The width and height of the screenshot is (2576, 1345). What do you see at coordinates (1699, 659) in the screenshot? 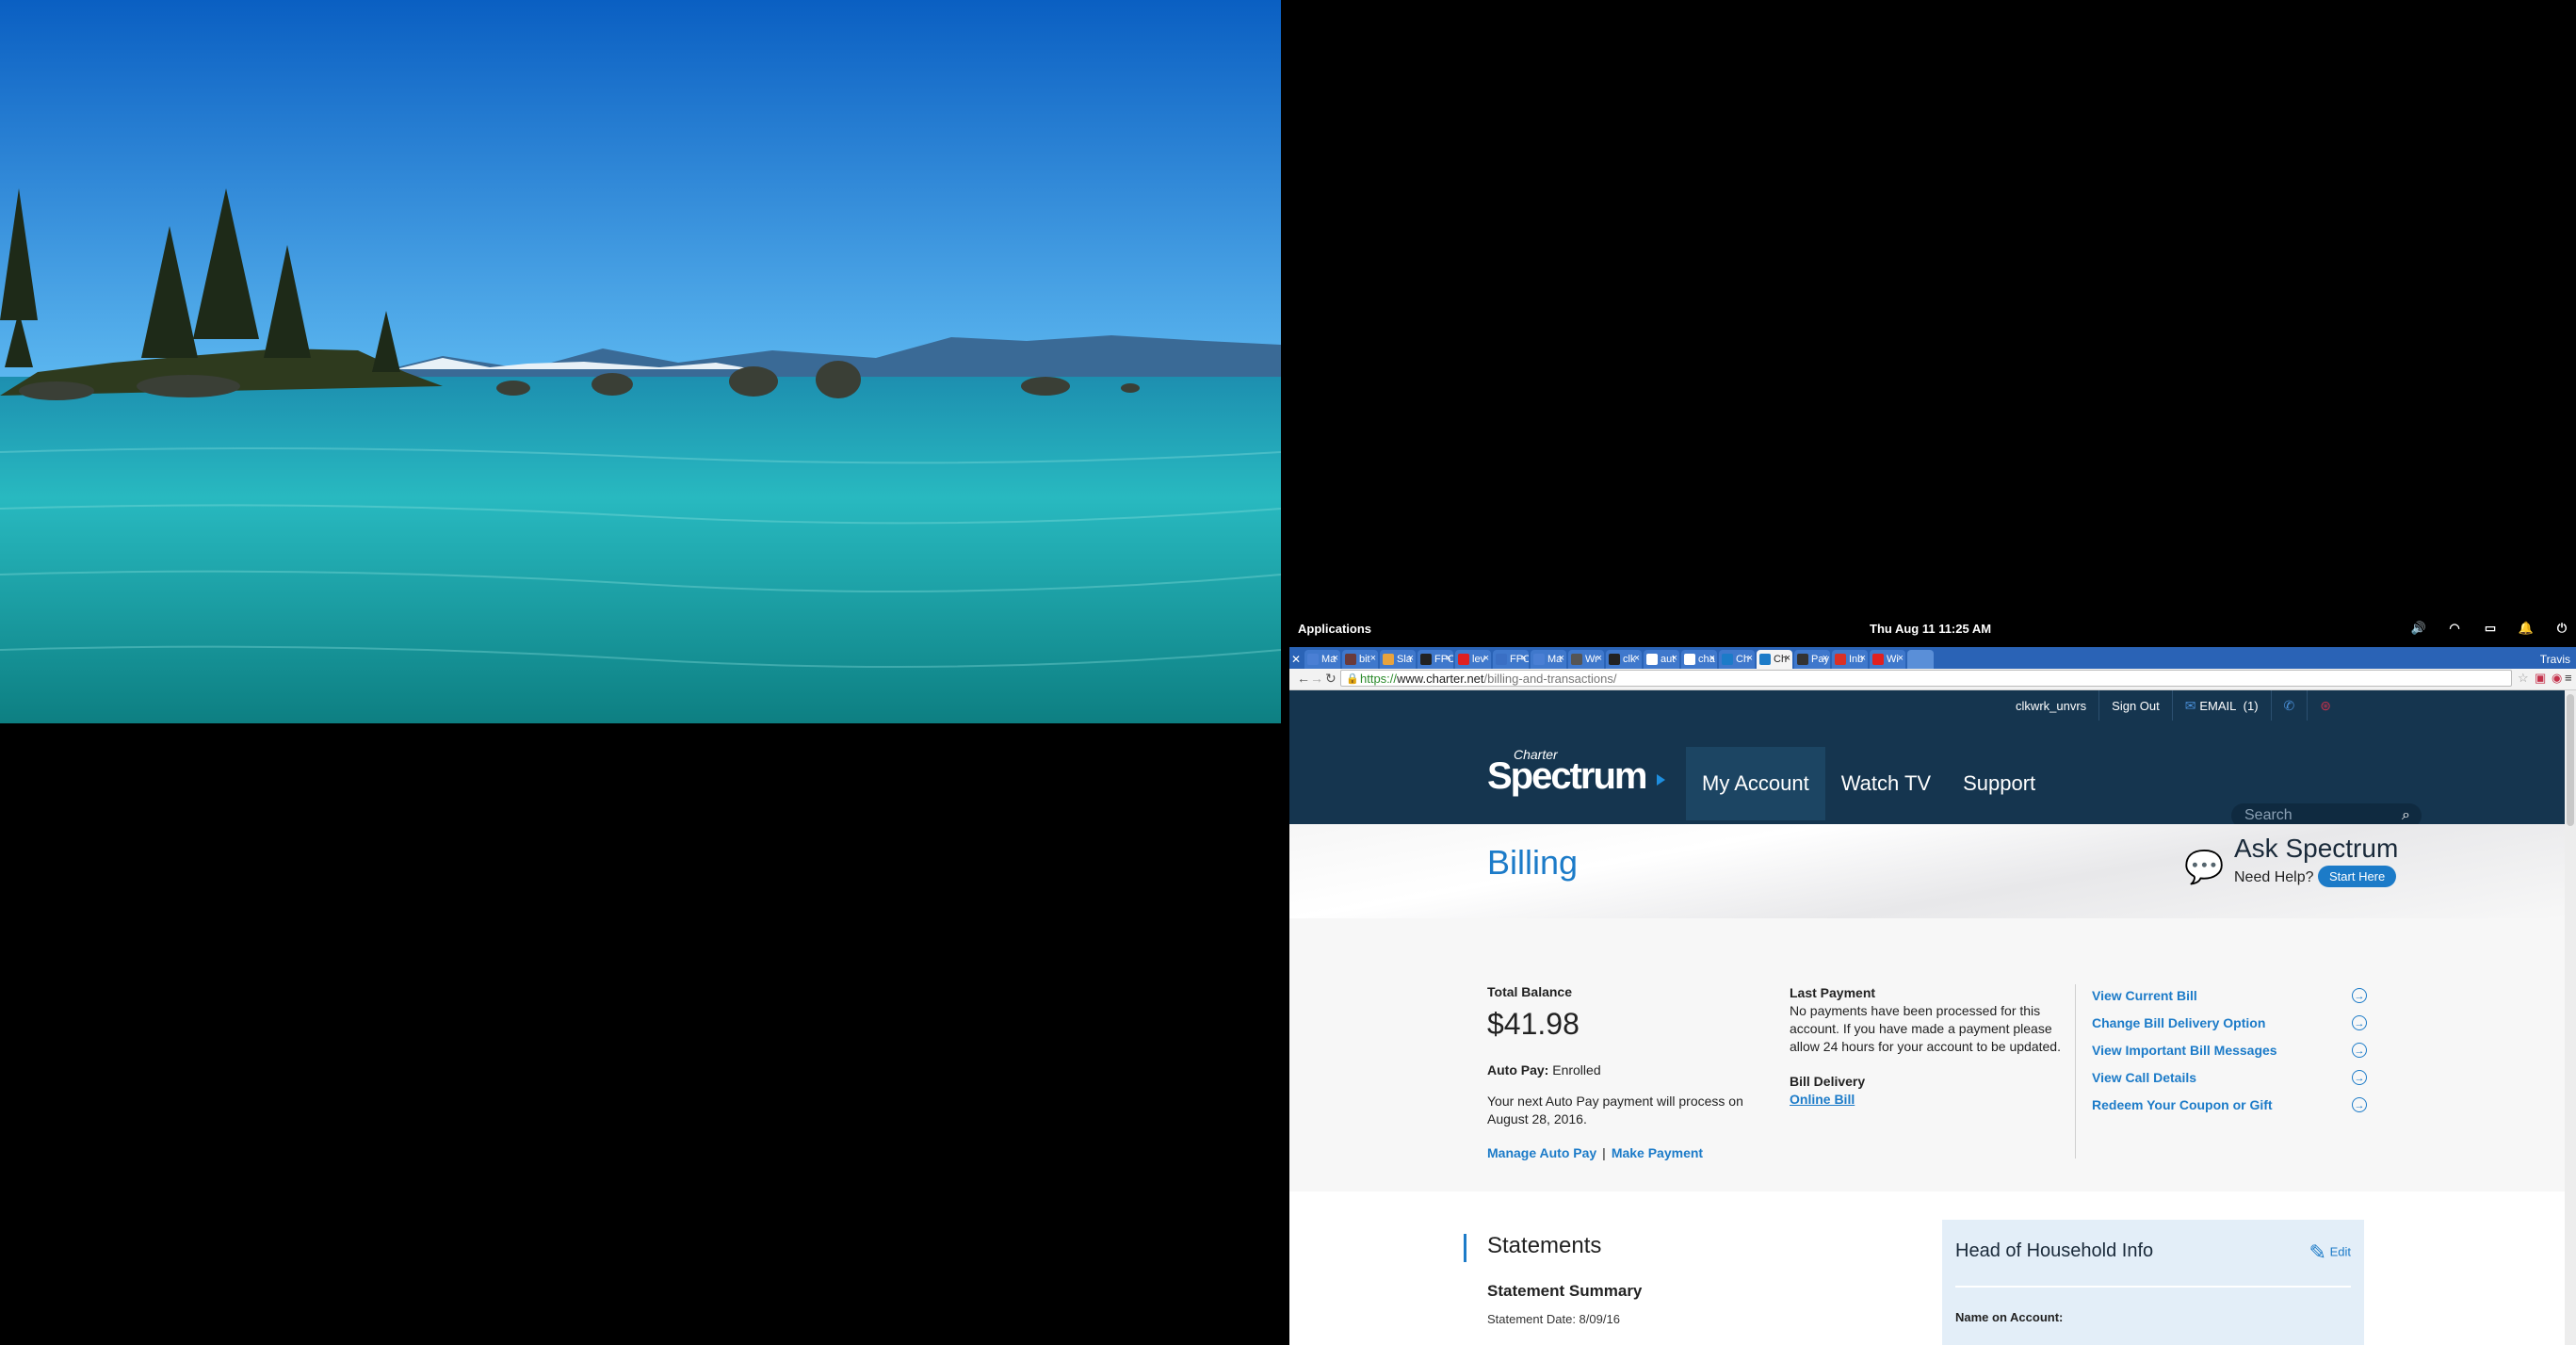
I see `browser-tab: cha ×` at bounding box center [1699, 659].